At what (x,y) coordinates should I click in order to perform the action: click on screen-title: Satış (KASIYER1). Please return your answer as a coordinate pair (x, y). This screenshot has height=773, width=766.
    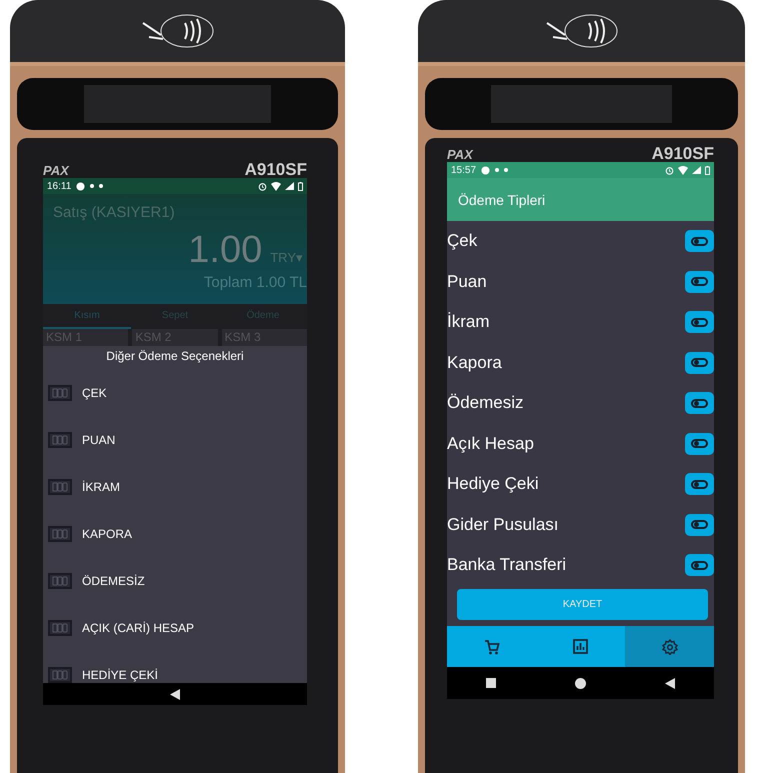
    Looking at the image, I should click on (114, 212).